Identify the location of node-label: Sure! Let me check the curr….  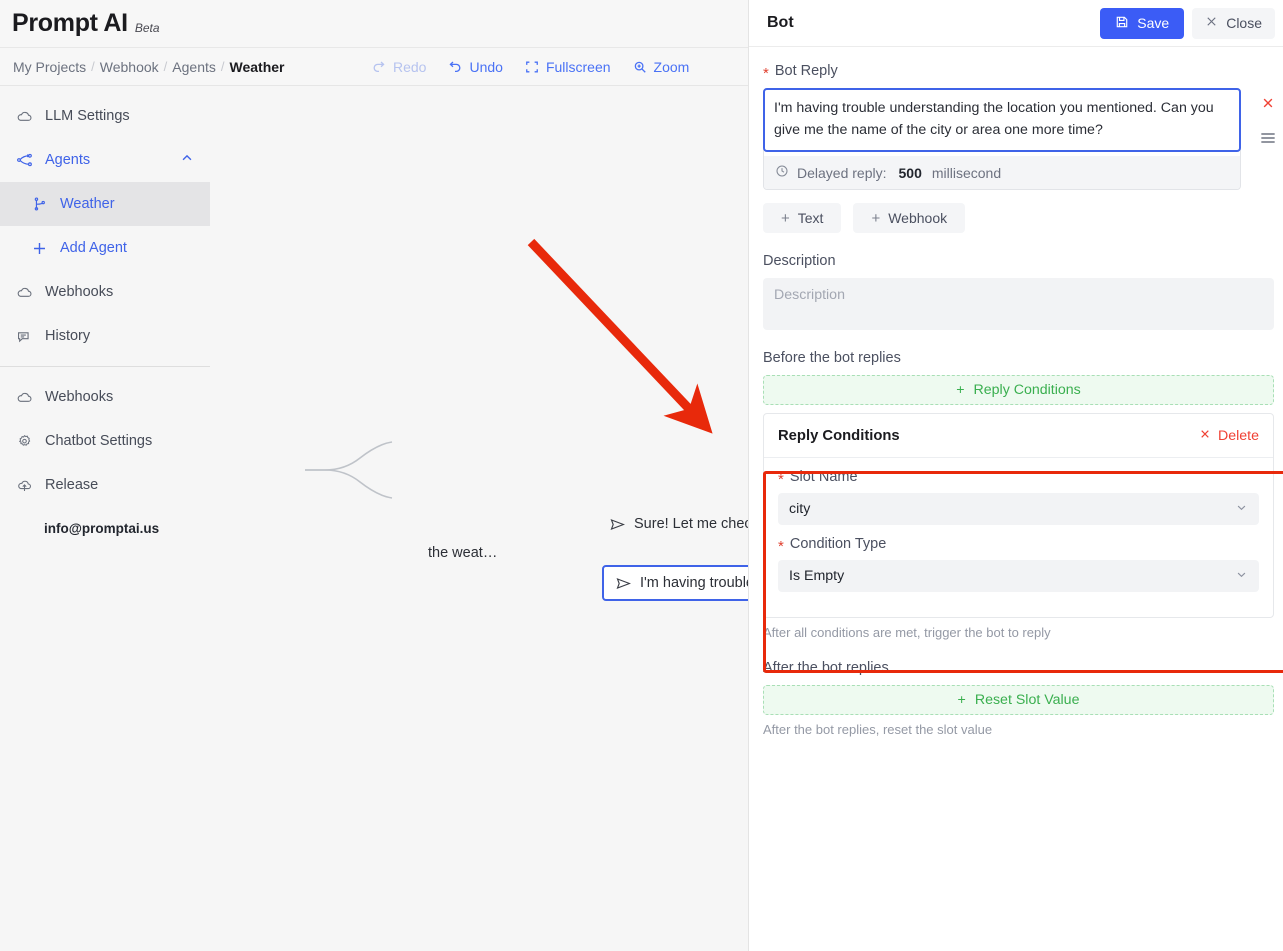
(691, 524).